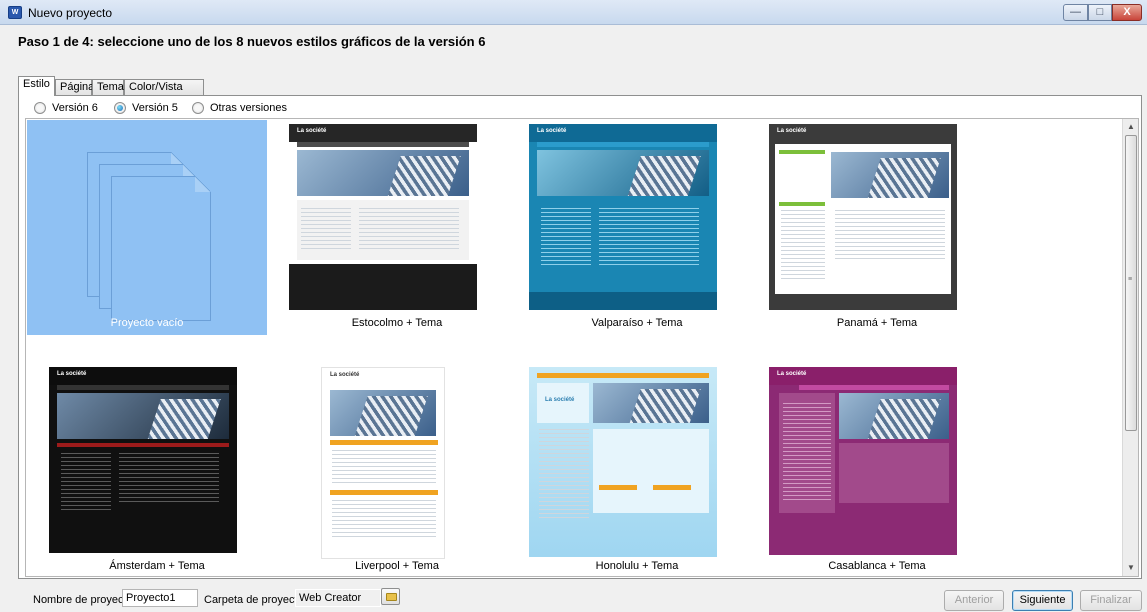 The width and height of the screenshot is (1147, 612). Describe the element at coordinates (1131, 568) in the screenshot. I see `scroll-down-arrow-icon: ▼` at that location.